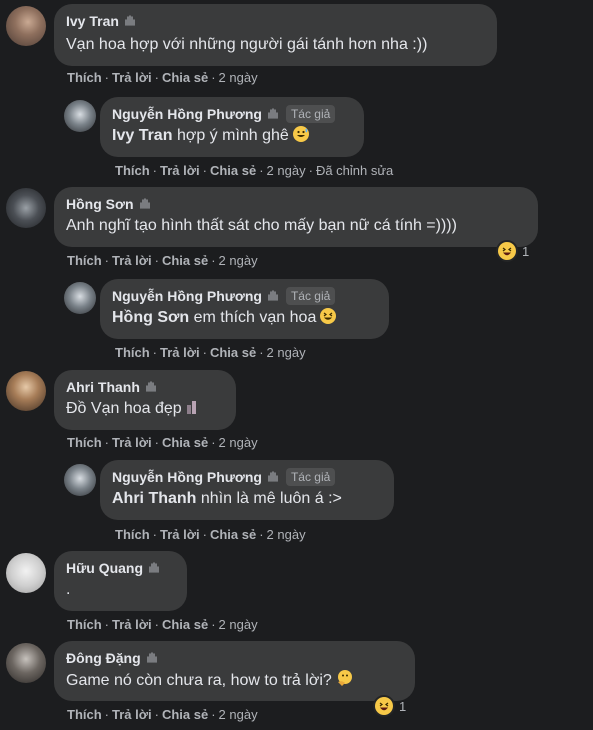 This screenshot has height=730, width=593. I want to click on comment-text: Đồ Vạn hoa đẹp, so click(145, 410).